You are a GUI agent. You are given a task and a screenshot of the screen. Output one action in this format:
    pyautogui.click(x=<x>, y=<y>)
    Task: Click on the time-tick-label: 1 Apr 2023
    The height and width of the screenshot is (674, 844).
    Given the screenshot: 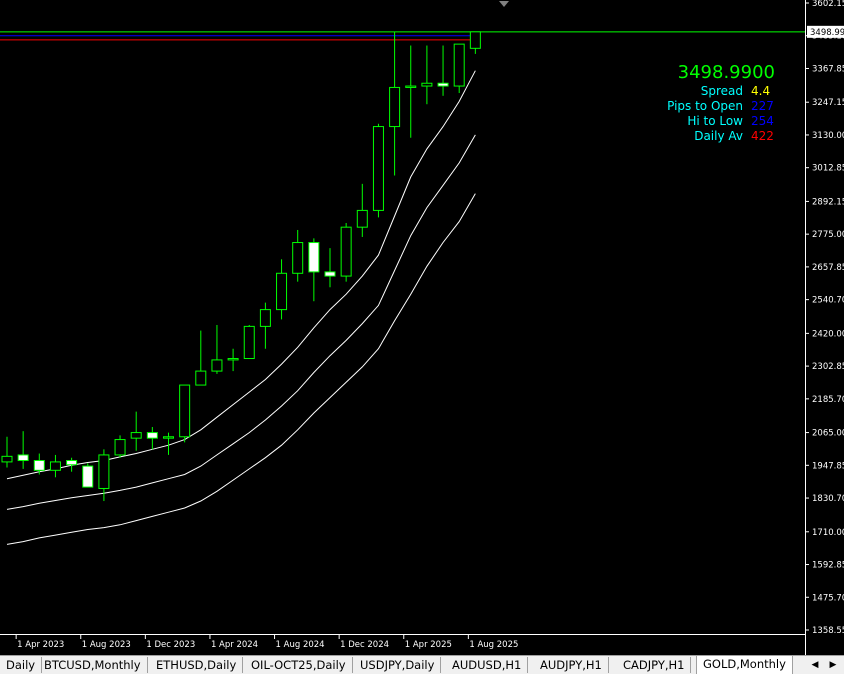 What is the action you would take?
    pyautogui.click(x=40, y=645)
    